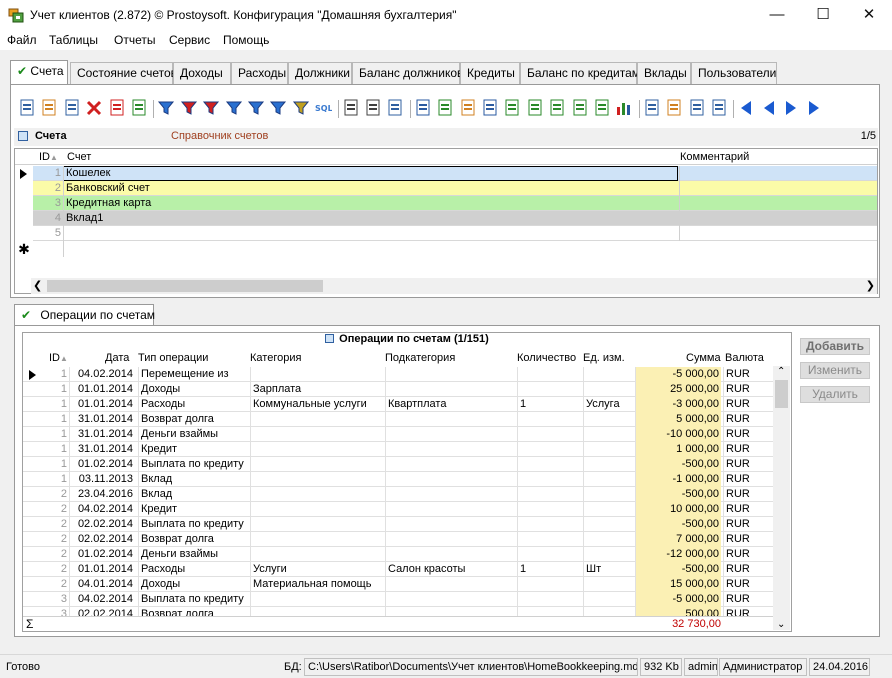 Image resolution: width=892 pixels, height=678 pixels. What do you see at coordinates (27, 108) in the screenshot?
I see `add-record-icon` at bounding box center [27, 108].